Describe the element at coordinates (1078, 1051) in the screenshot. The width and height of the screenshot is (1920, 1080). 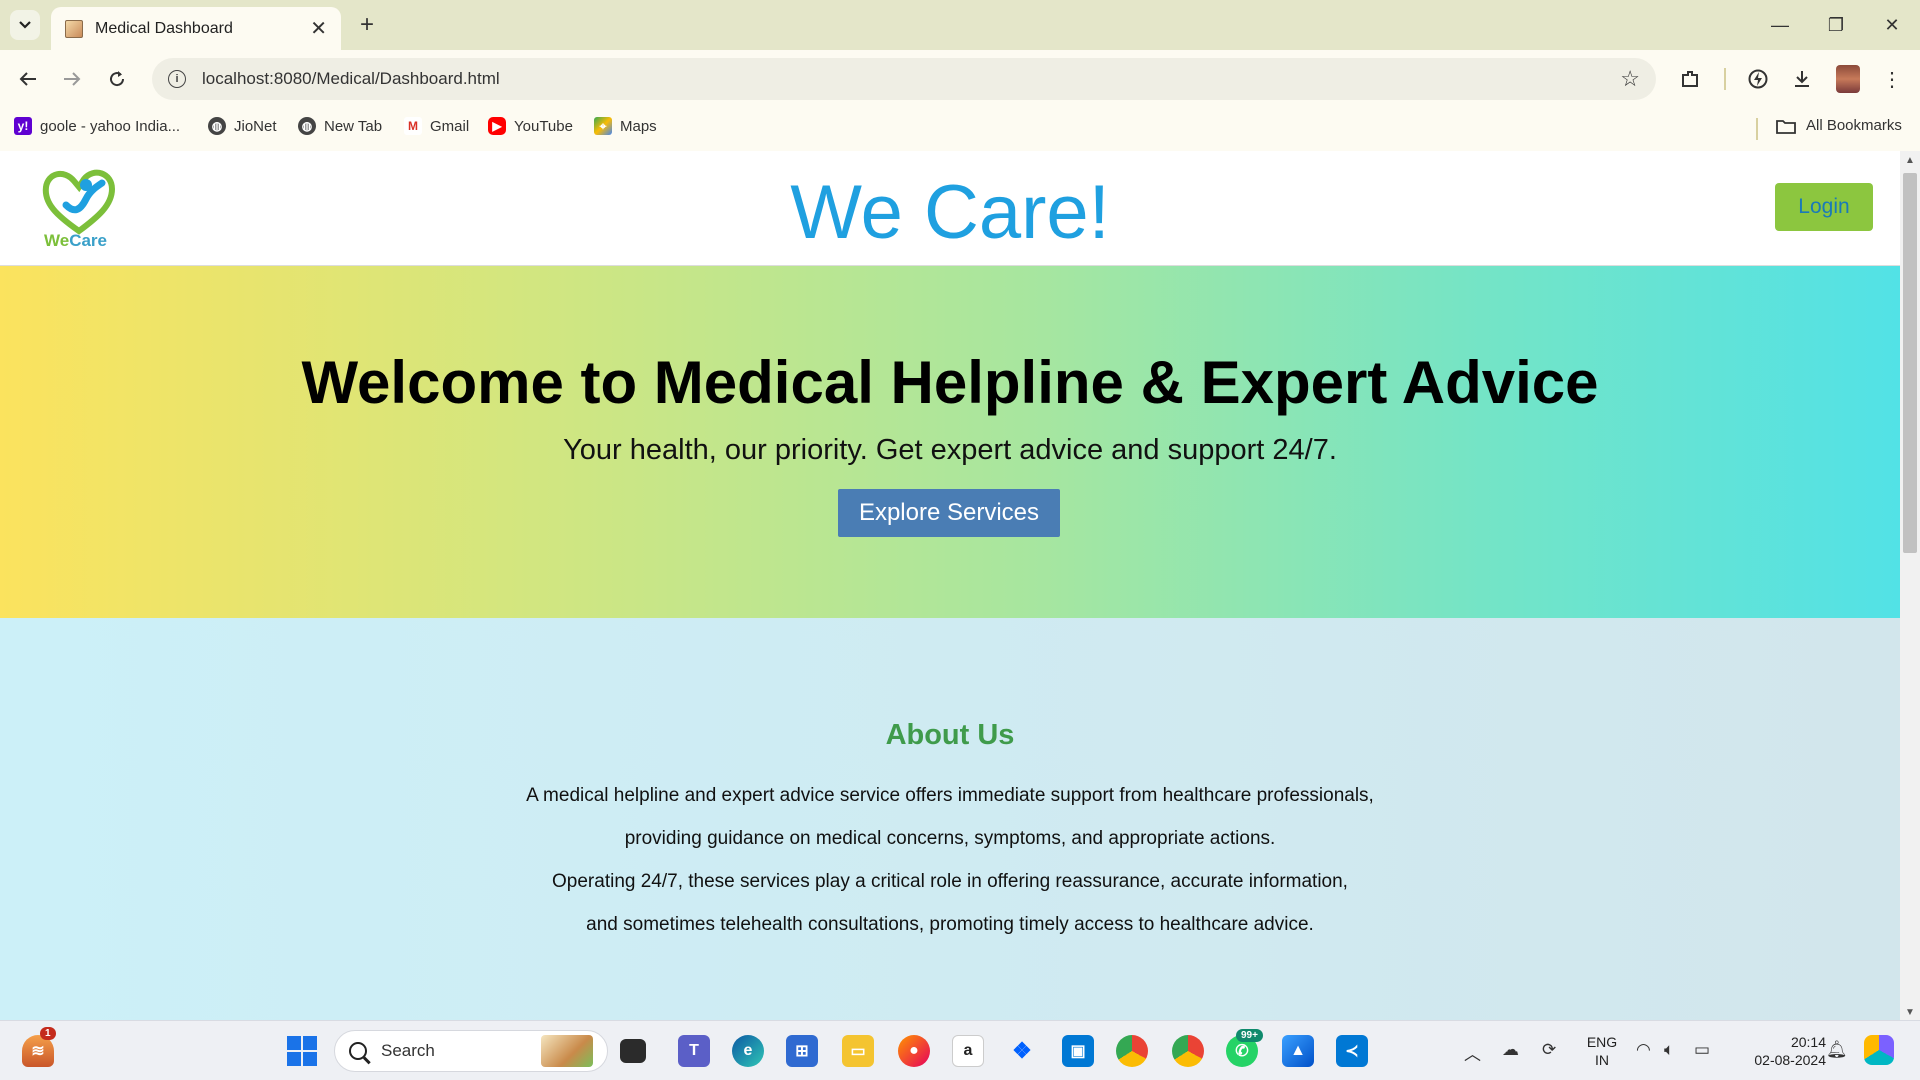
I see `remote-desktop-icon: ▣` at that location.